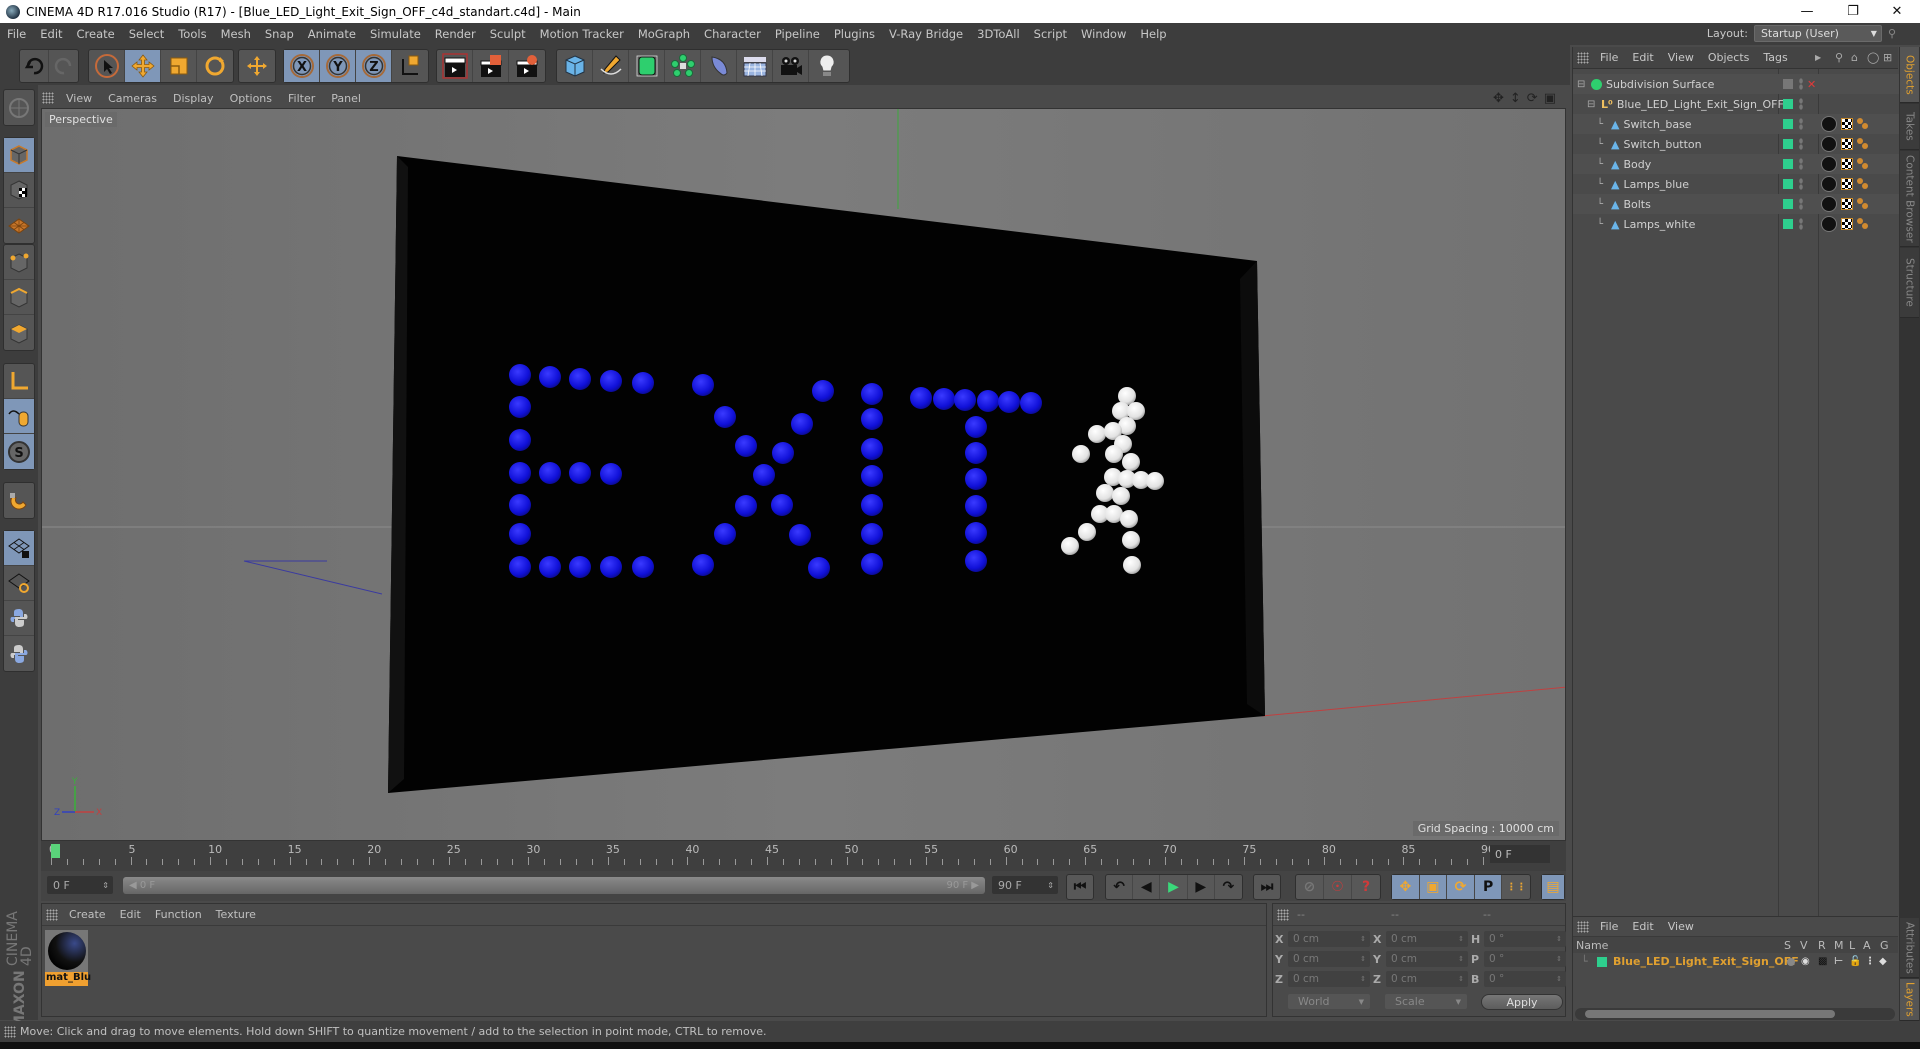  I want to click on render-view-icon, so click(455, 66).